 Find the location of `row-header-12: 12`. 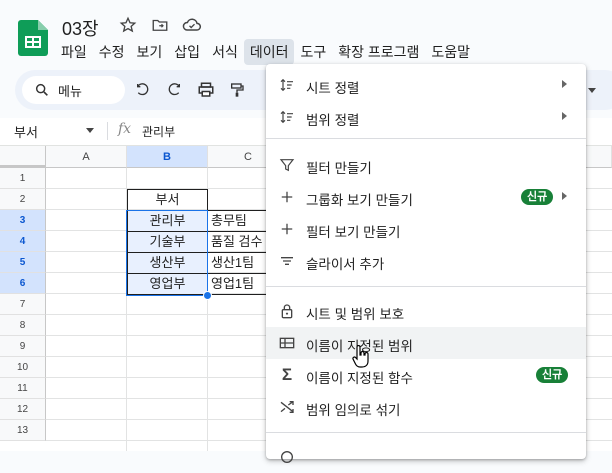

row-header-12: 12 is located at coordinates (23, 409).